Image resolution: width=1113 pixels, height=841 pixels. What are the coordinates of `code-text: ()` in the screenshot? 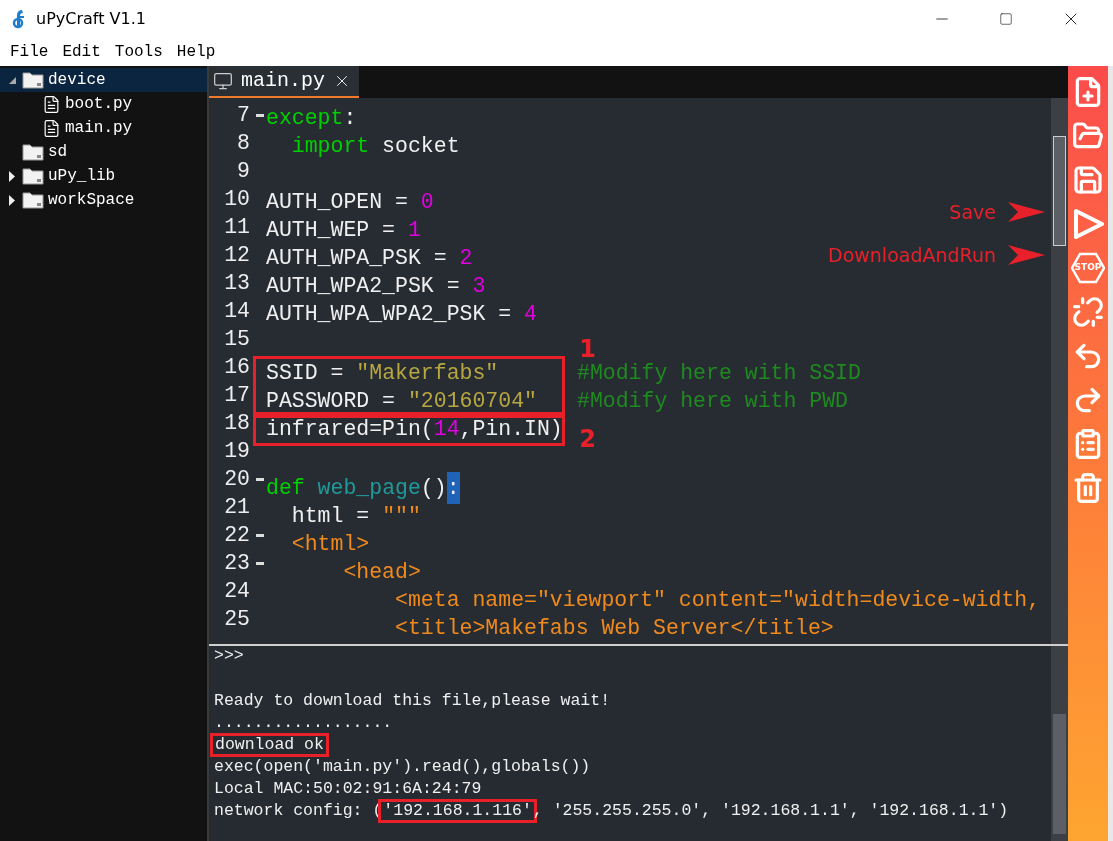 It's located at (433, 488).